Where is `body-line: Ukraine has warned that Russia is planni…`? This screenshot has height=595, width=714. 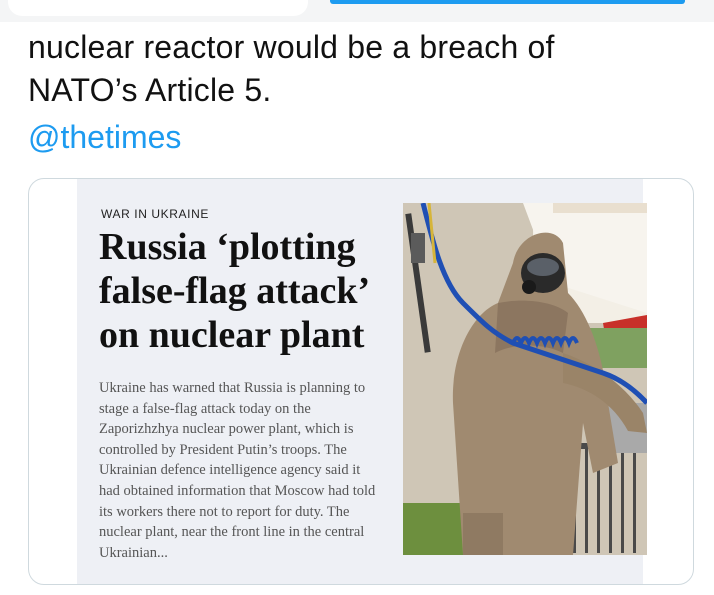 body-line: Ukraine has warned that Russia is planni… is located at coordinates (232, 388).